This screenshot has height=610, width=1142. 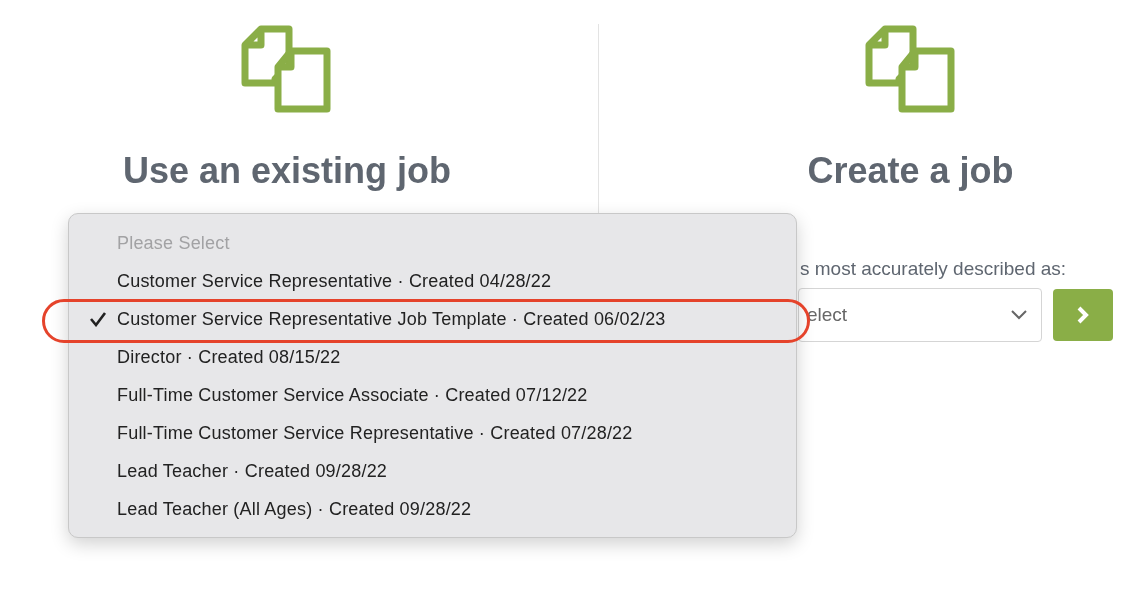 I want to click on section-heading: Use an existing job, so click(x=287, y=171).